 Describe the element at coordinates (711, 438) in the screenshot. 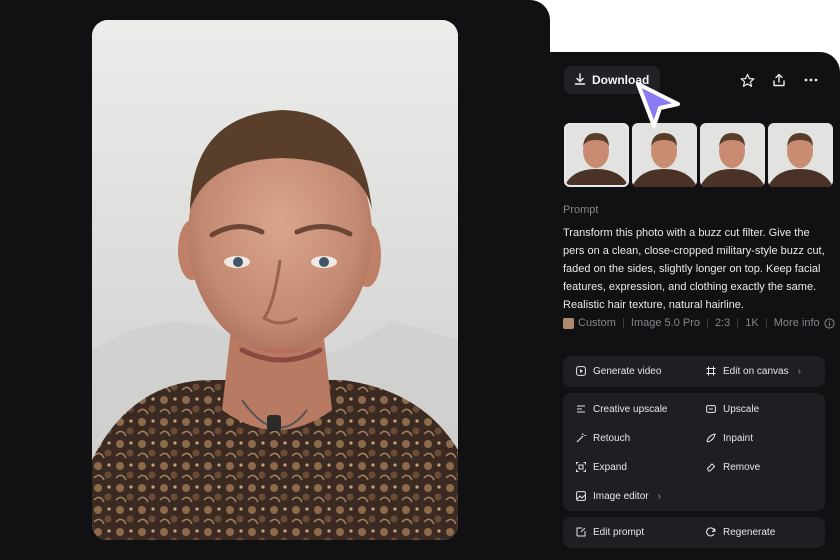

I see `inpaint-icon` at that location.